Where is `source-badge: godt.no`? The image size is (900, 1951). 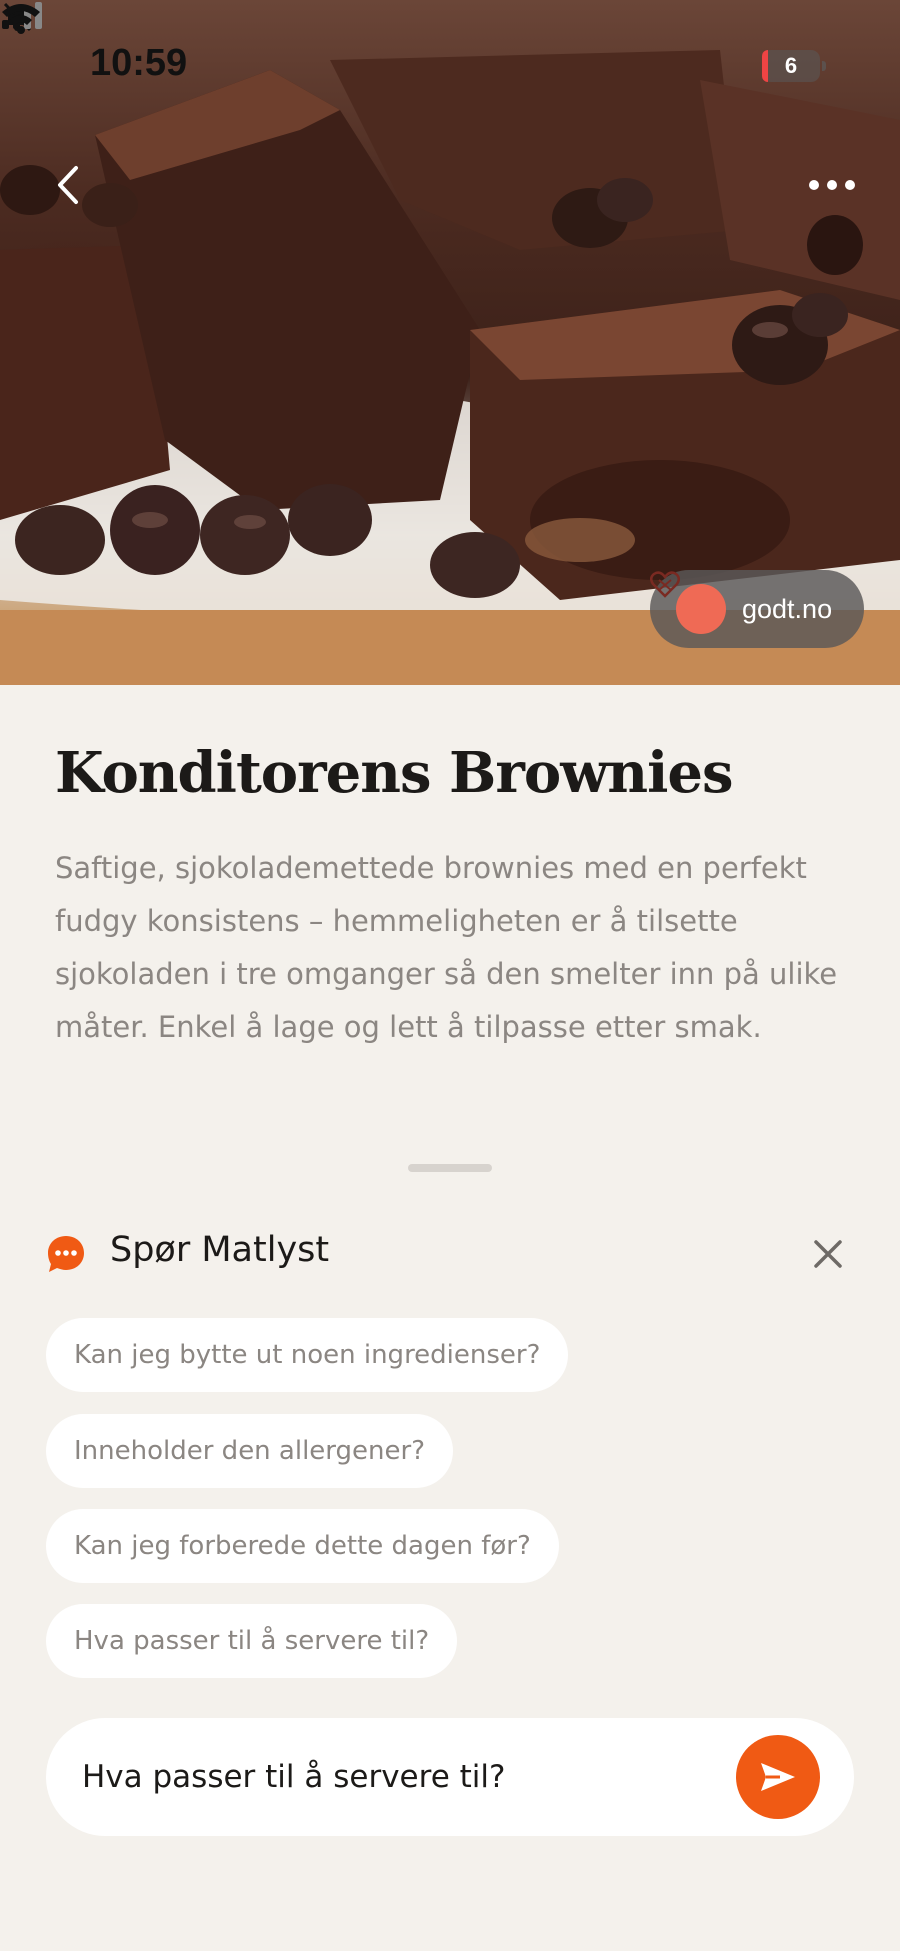
source-badge: godt.no is located at coordinates (757, 609).